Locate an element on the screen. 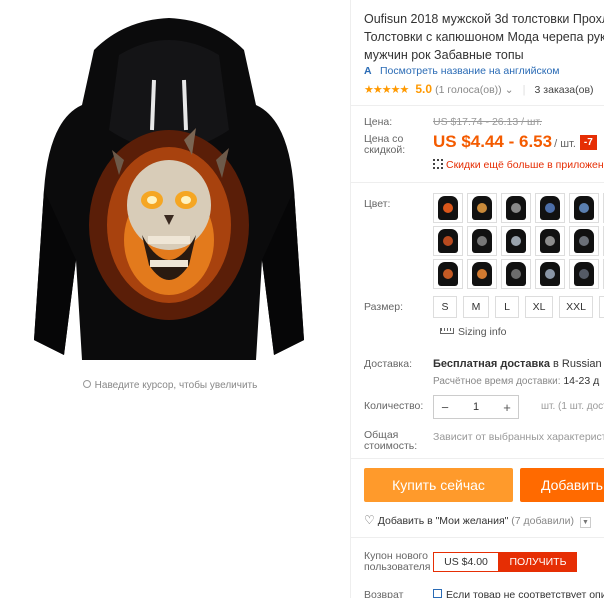 The image size is (604, 598). add-to-cart-button: Добавить is located at coordinates (562, 485).